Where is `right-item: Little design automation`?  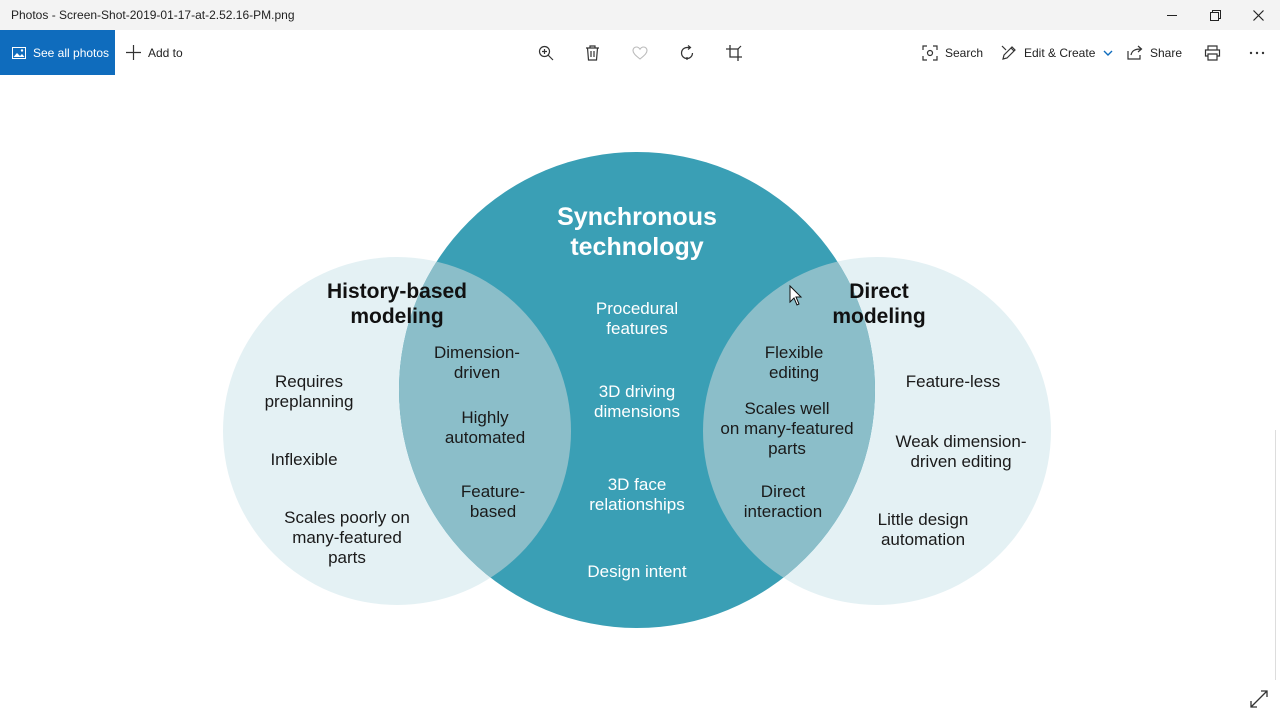
right-item: Little design automation is located at coordinates (923, 529).